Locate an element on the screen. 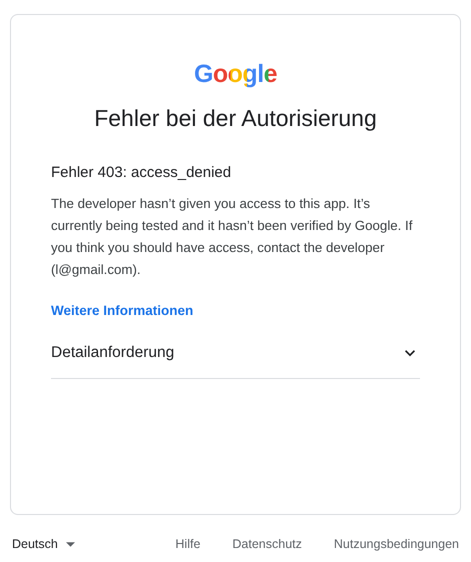  caret-icon is located at coordinates (70, 544).